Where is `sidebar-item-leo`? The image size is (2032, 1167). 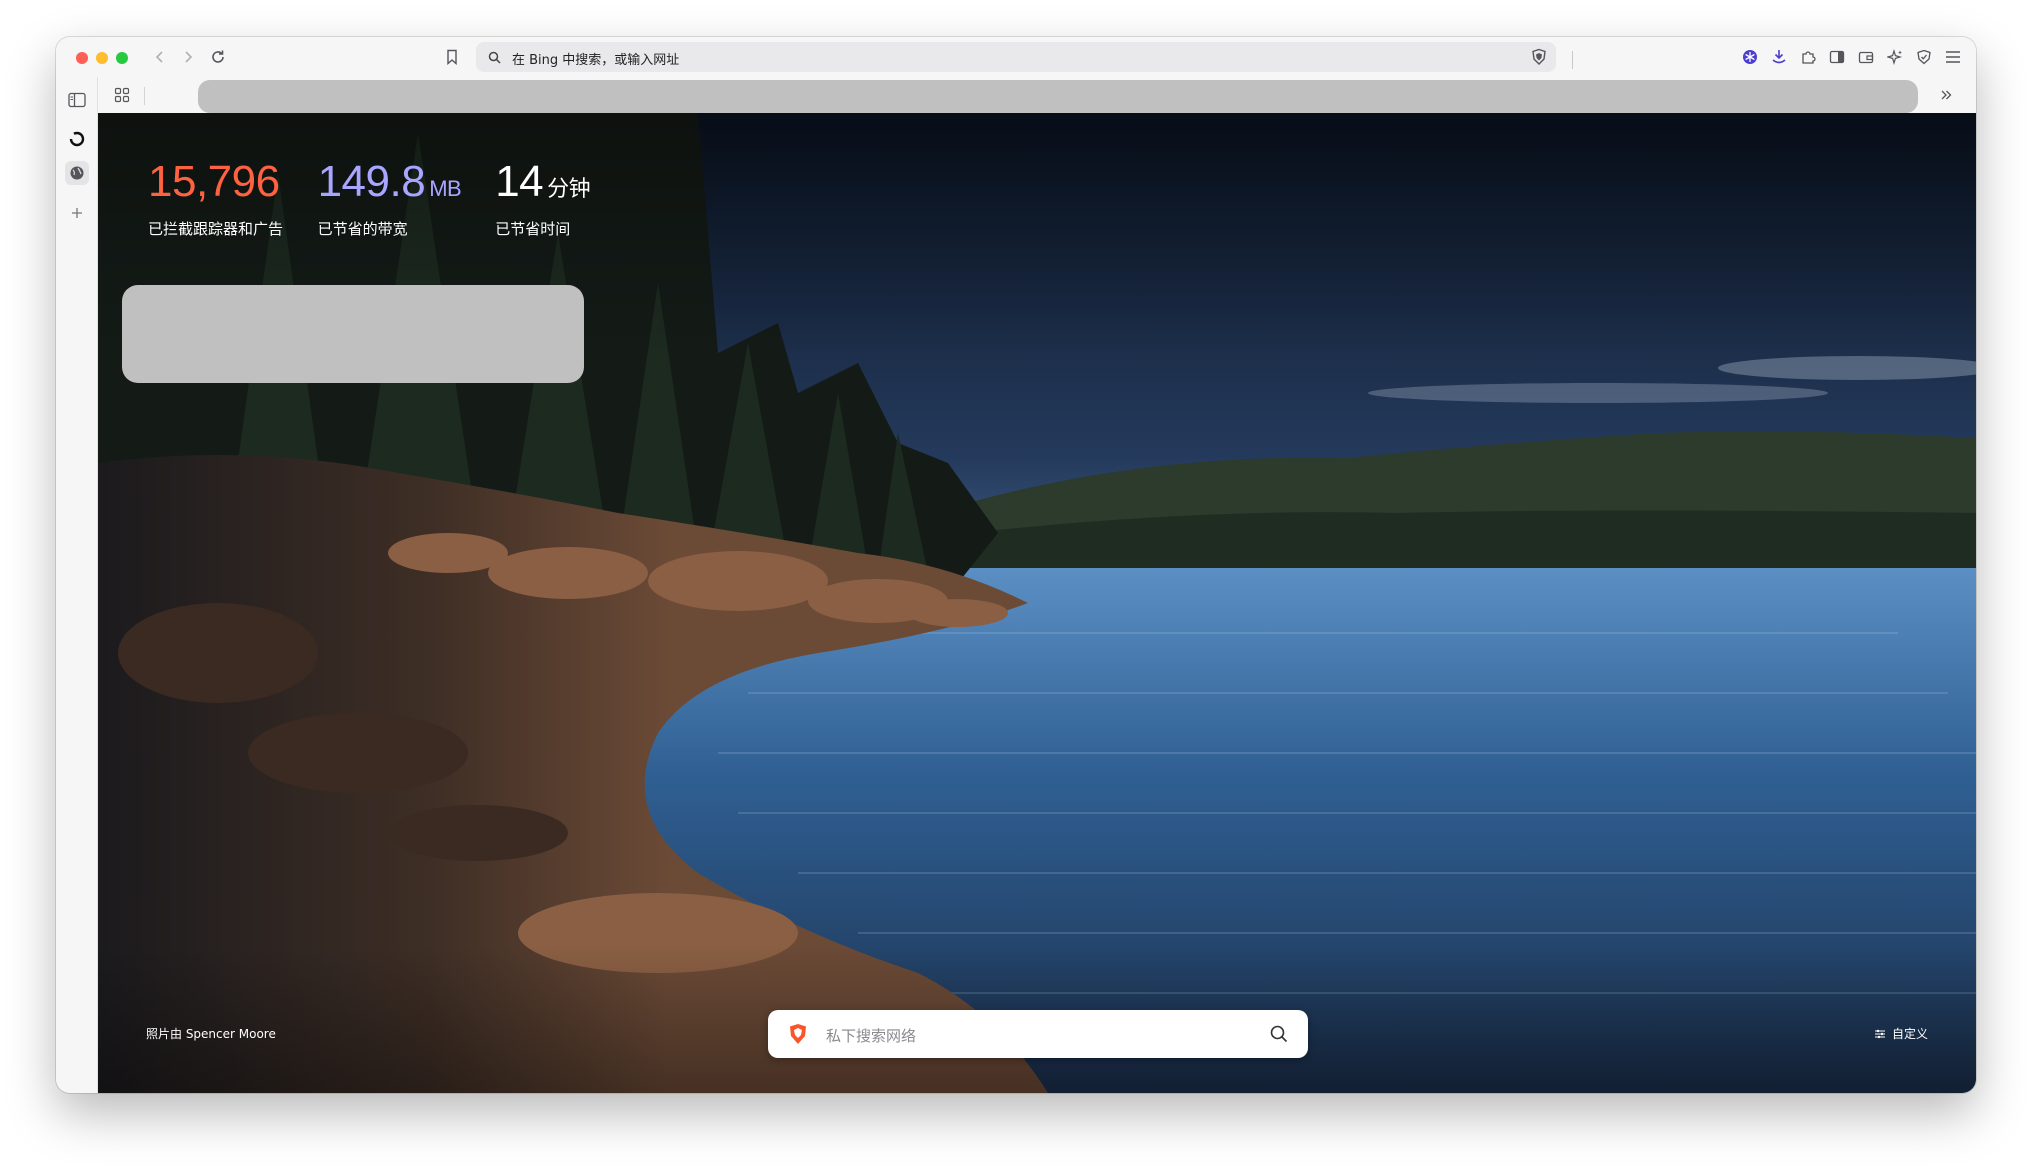
sidebar-item-leo is located at coordinates (77, 139).